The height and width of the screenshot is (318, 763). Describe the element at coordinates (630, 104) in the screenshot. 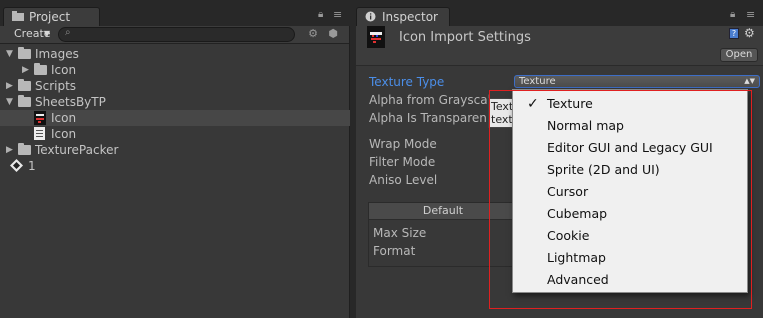

I see `menu-item-texture: ✓ Texture` at that location.